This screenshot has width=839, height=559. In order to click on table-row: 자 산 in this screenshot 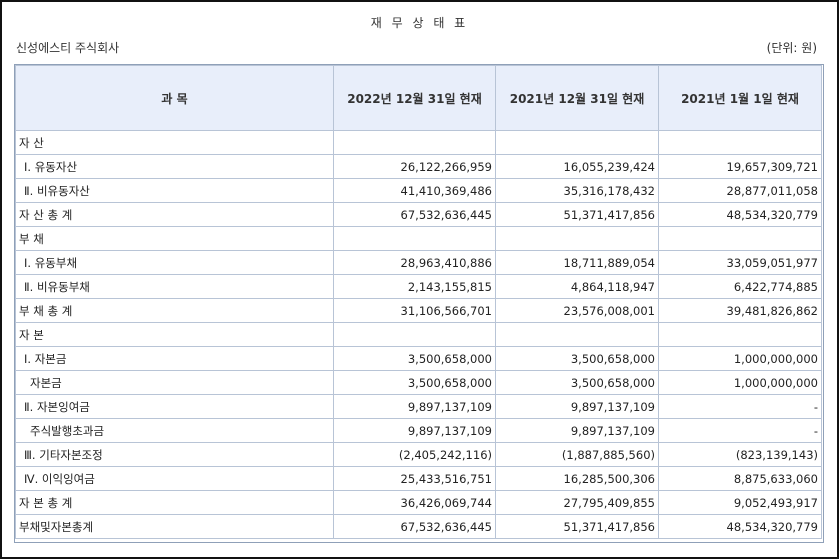, I will do `click(418, 142)`.